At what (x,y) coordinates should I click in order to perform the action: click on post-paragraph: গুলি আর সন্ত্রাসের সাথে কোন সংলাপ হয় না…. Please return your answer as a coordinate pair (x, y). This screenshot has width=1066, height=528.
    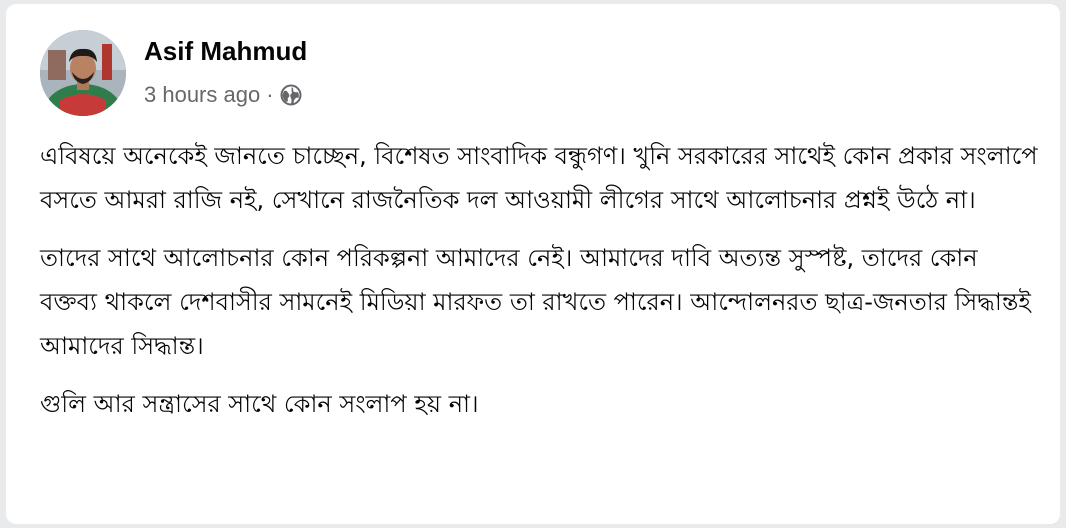
    Looking at the image, I should click on (259, 404).